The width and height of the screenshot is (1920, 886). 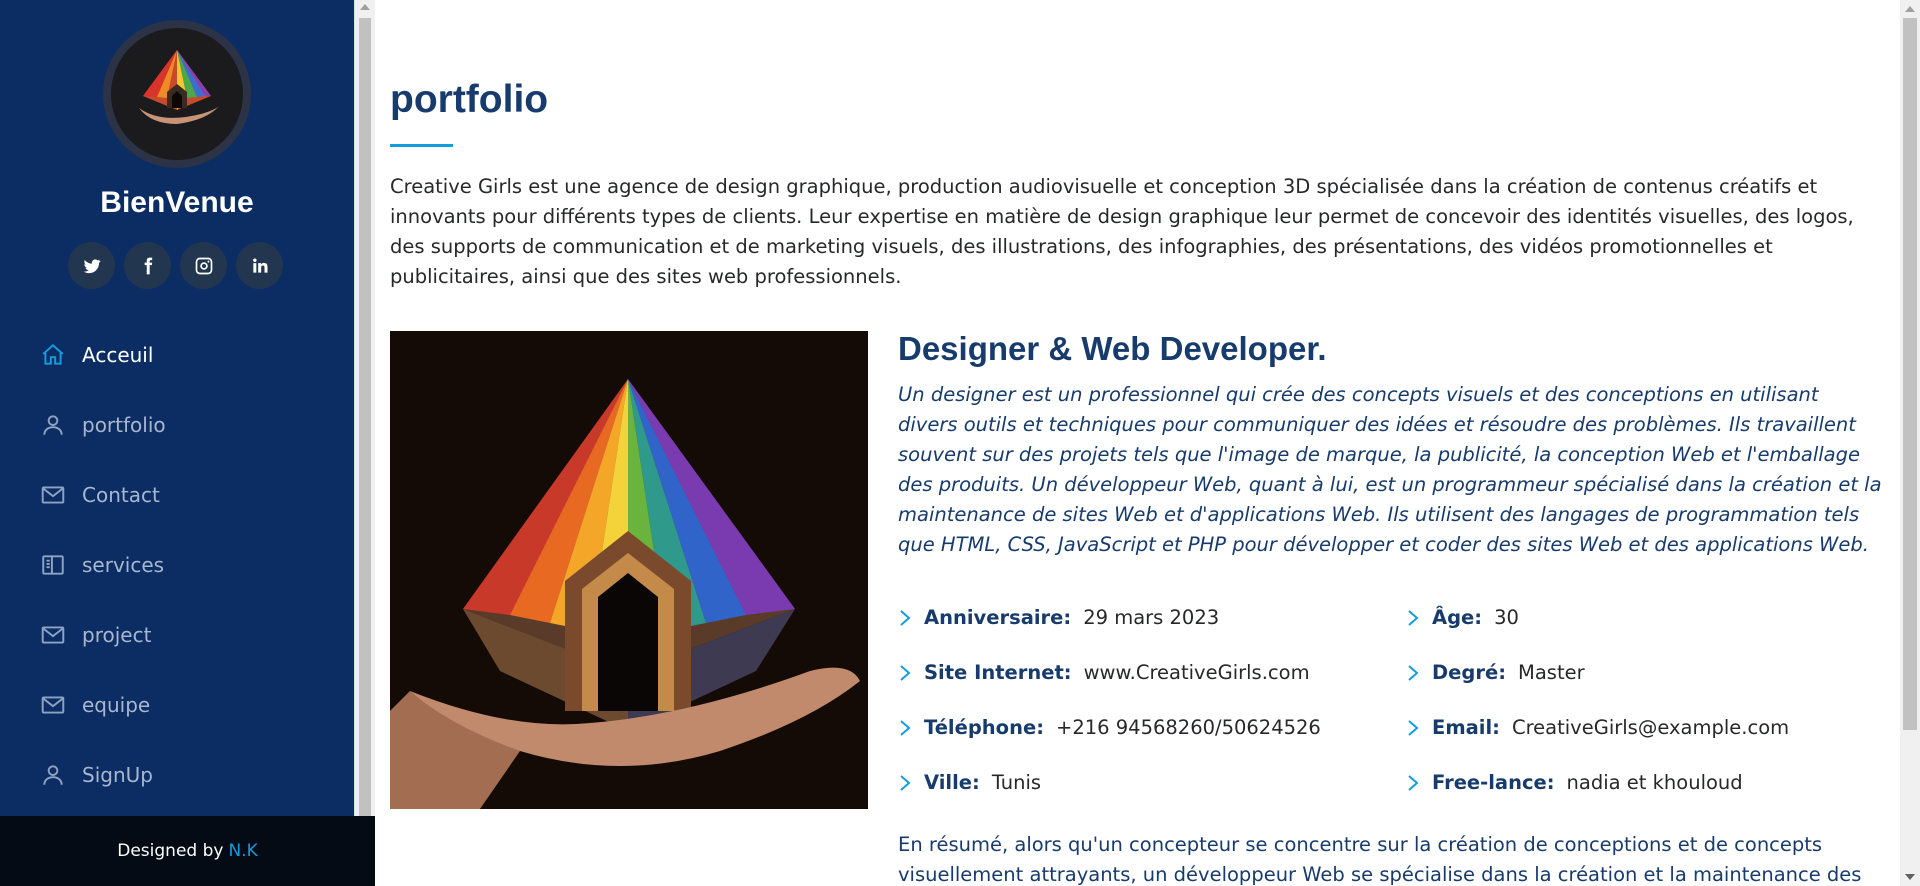 I want to click on nav-item-project: project, so click(x=177, y=635).